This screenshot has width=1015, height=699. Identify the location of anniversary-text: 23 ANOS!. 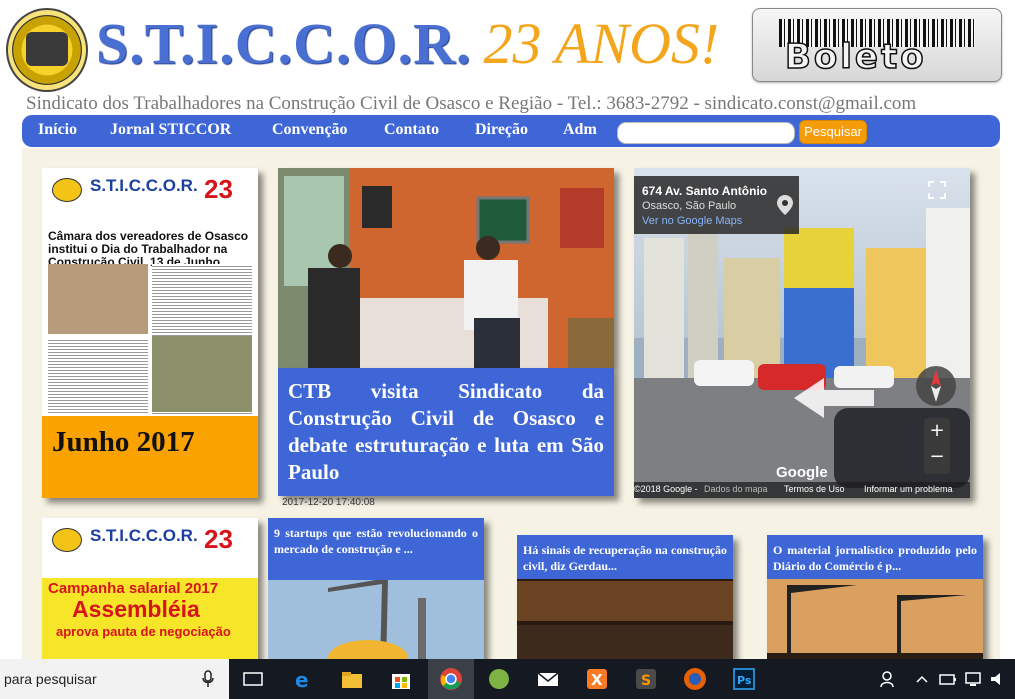
(601, 43).